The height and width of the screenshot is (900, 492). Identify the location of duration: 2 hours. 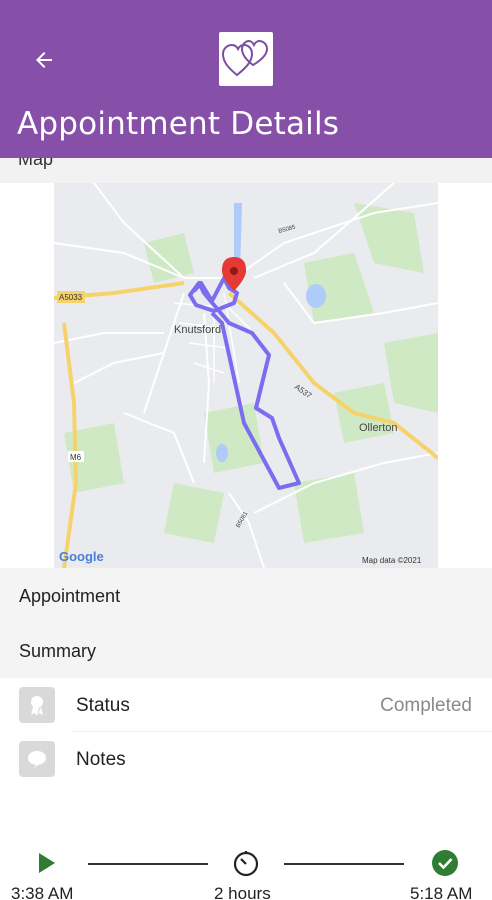
(242, 892).